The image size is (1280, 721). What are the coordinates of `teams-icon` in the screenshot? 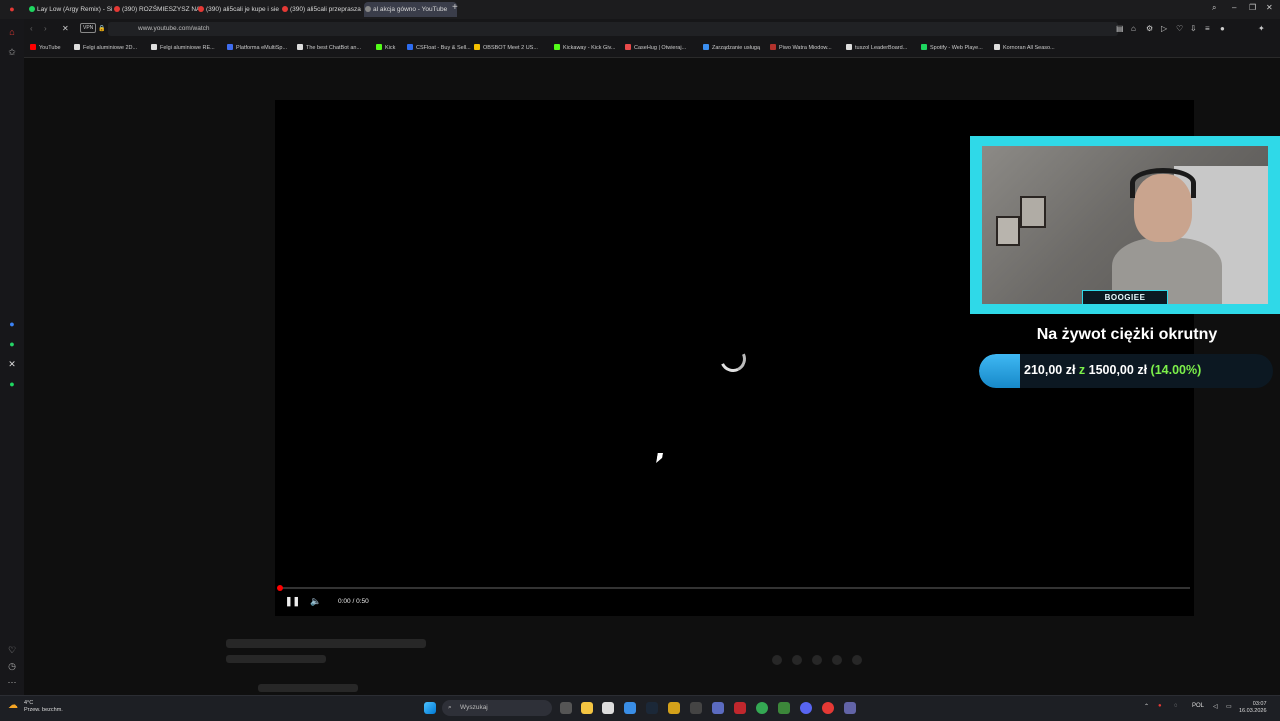 It's located at (850, 708).